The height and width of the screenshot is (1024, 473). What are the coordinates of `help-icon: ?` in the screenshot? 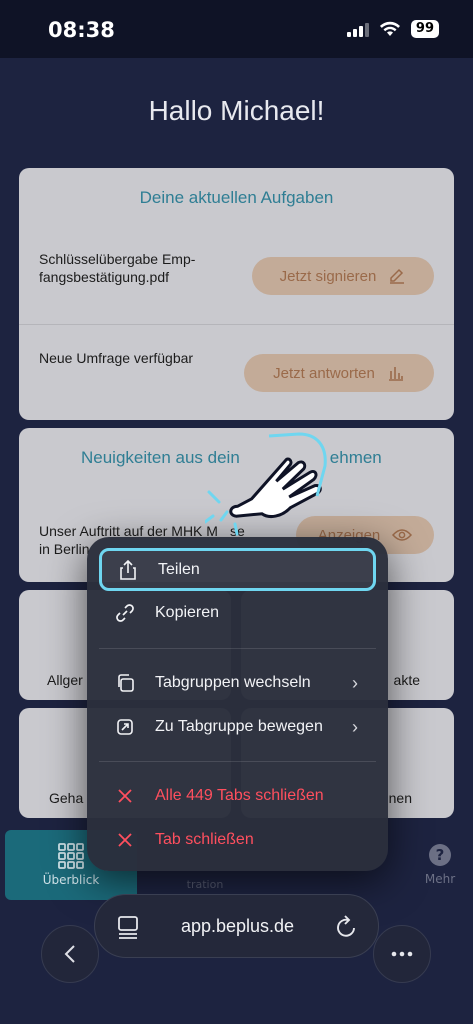 It's located at (440, 855).